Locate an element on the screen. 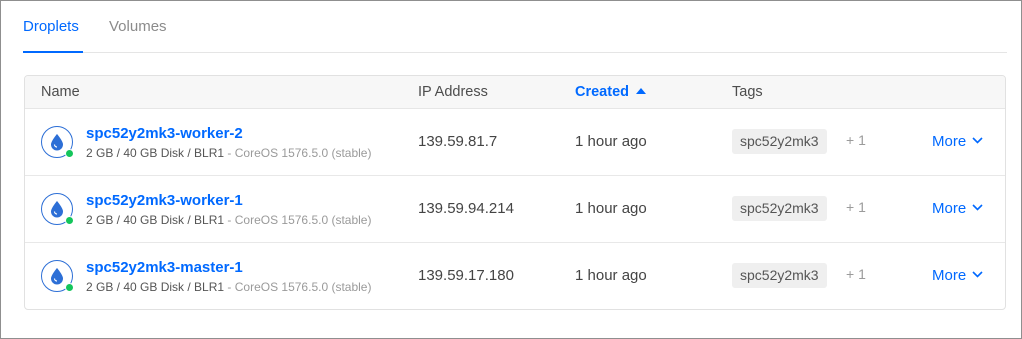 Image resolution: width=1022 pixels, height=339 pixels. column-header-ip-address: IP Address is located at coordinates (453, 92).